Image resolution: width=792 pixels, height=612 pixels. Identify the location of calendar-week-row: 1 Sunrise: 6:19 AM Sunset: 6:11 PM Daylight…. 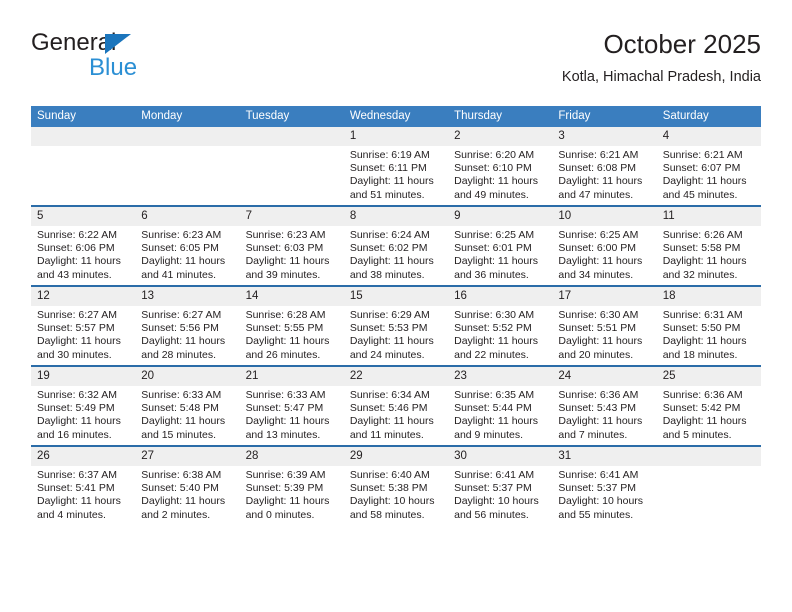
(396, 166).